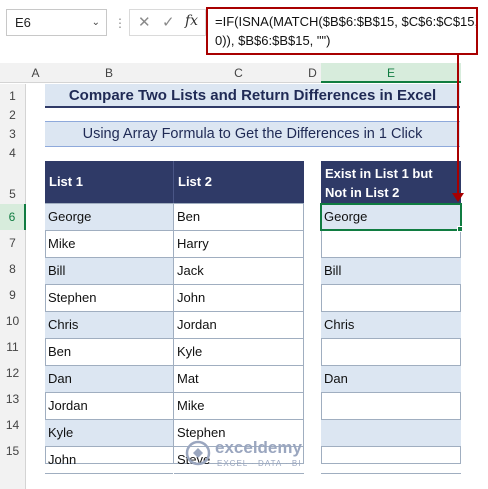 The height and width of the screenshot is (489, 488). Describe the element at coordinates (239, 406) in the screenshot. I see `list2-cell: Mike` at that location.